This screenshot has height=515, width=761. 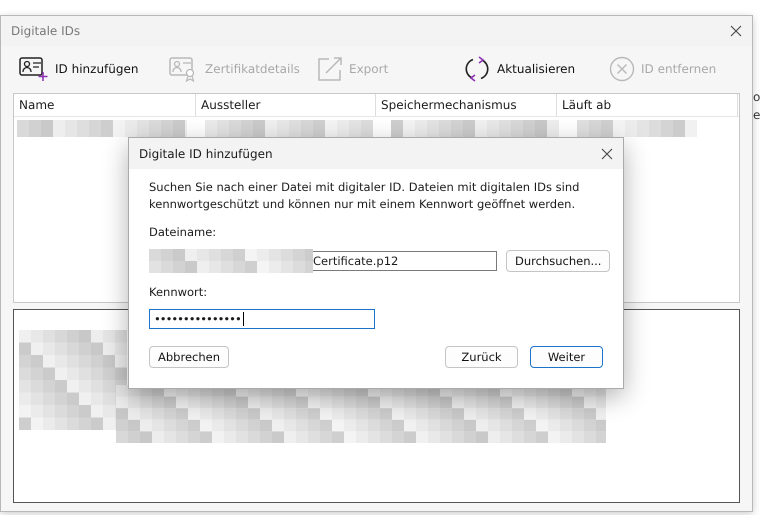 What do you see at coordinates (90, 69) in the screenshot?
I see `toolbar-button: ID hinzufügen` at bounding box center [90, 69].